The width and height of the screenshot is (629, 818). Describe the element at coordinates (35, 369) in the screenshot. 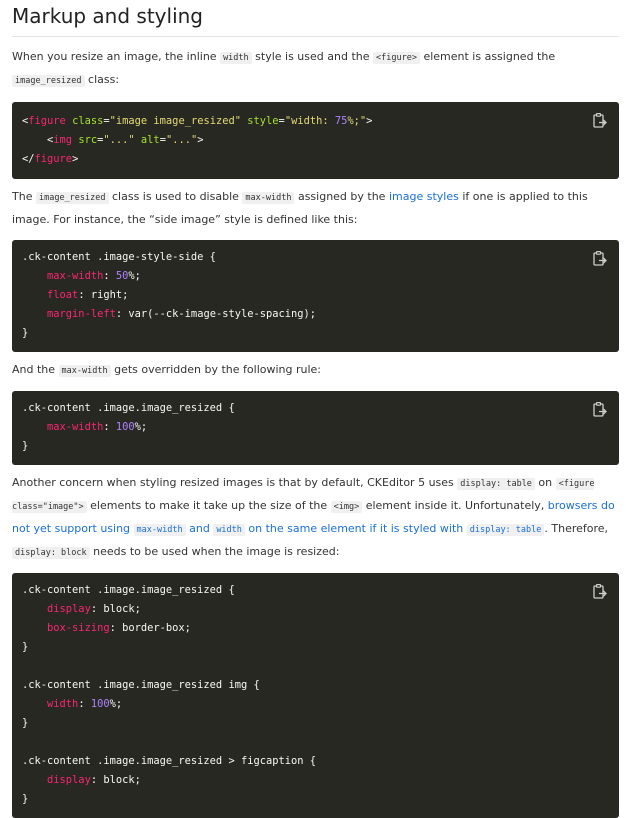

I see `text: And the` at that location.